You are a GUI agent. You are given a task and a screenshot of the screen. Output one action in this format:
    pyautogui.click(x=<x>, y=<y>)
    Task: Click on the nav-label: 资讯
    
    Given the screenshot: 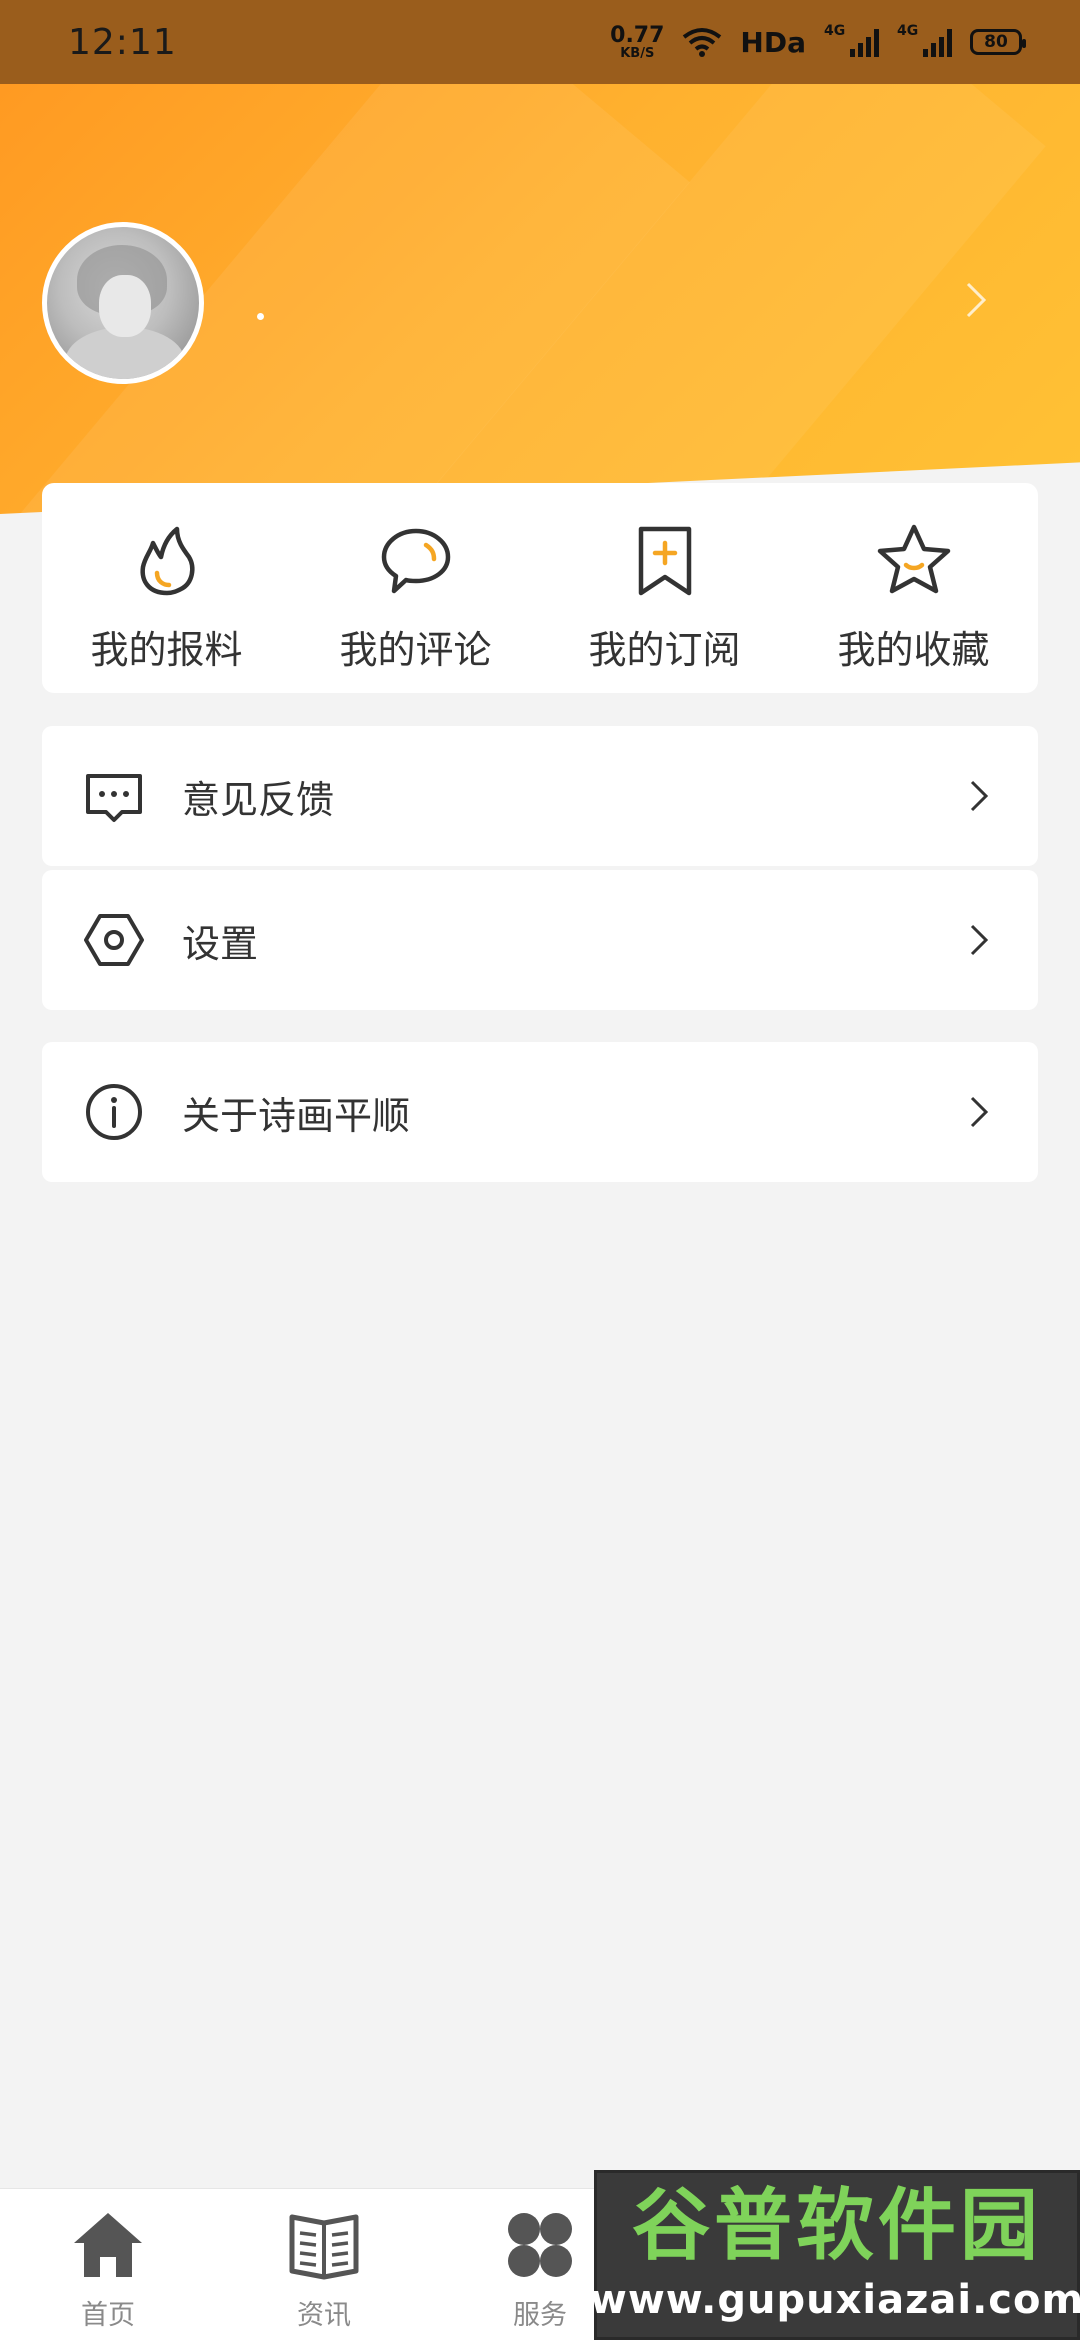 What is the action you would take?
    pyautogui.click(x=324, y=2315)
    